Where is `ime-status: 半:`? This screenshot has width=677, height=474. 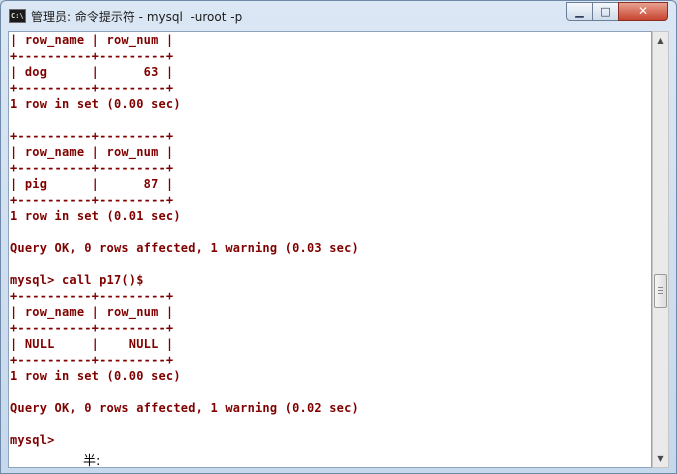 ime-status: 半: is located at coordinates (92, 461).